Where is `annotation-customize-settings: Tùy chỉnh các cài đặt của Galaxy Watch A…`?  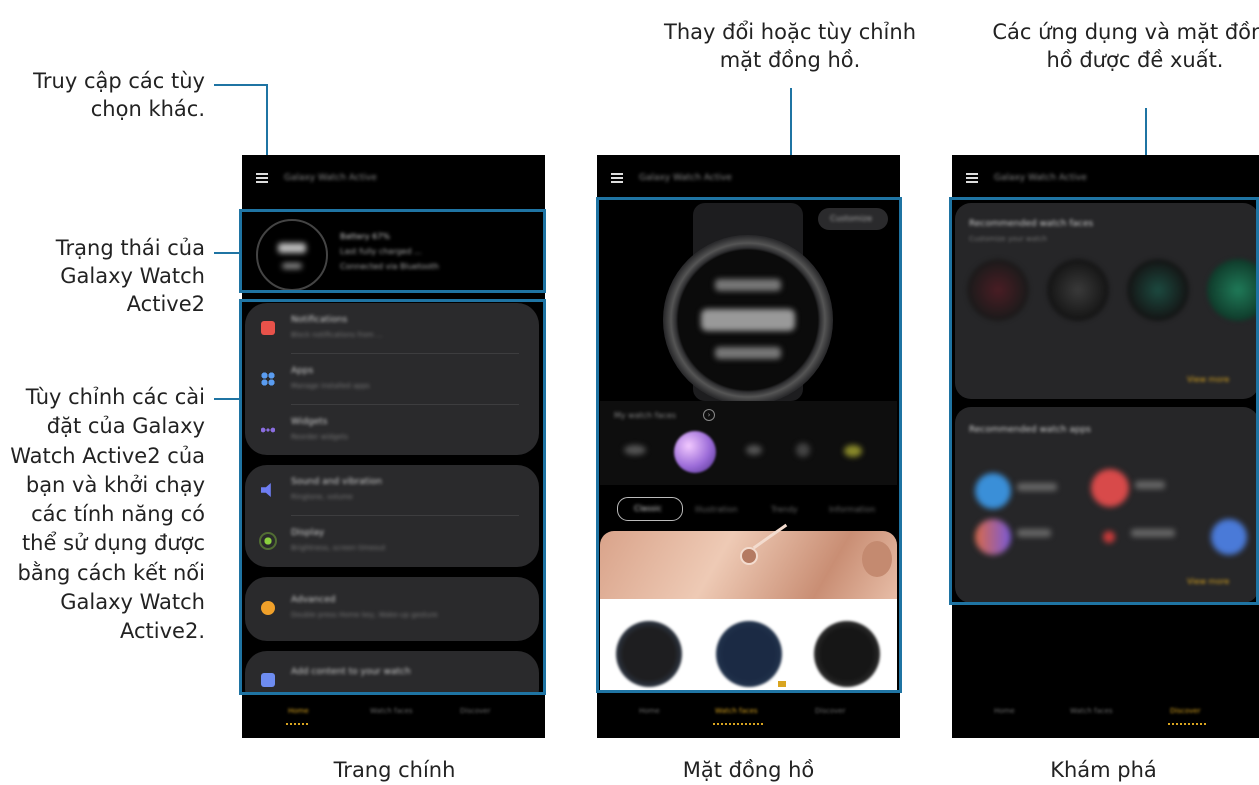 annotation-customize-settings: Tùy chỉnh các cài đặt của Galaxy Watch A… is located at coordinates (107, 514).